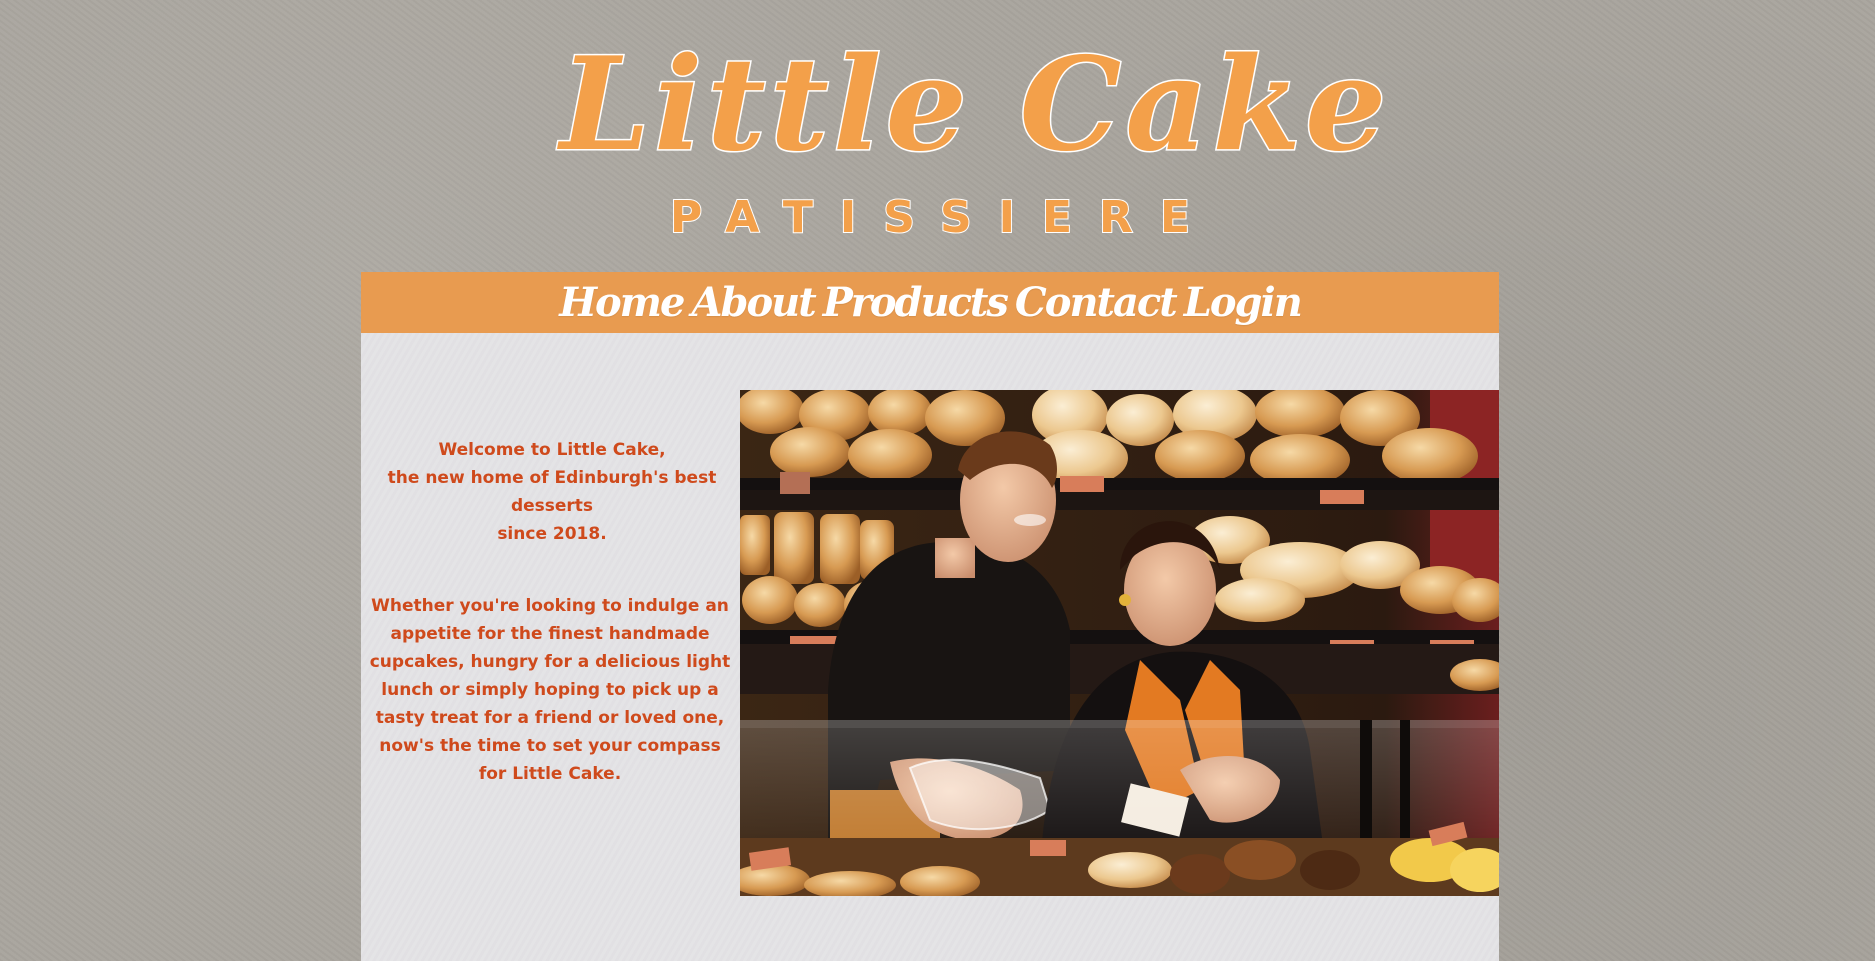 The image size is (1875, 961). What do you see at coordinates (975, 105) in the screenshot?
I see `logo-title: Little Cake` at bounding box center [975, 105].